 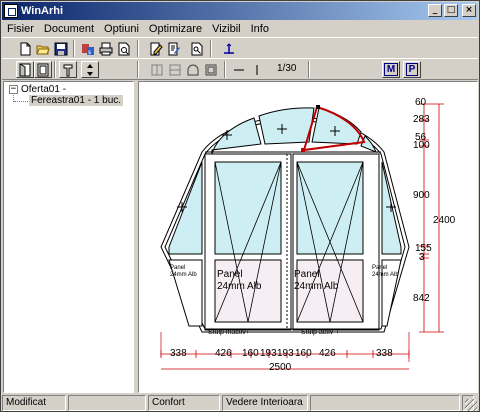 I want to click on edit-list-button, so click(x=174, y=48).